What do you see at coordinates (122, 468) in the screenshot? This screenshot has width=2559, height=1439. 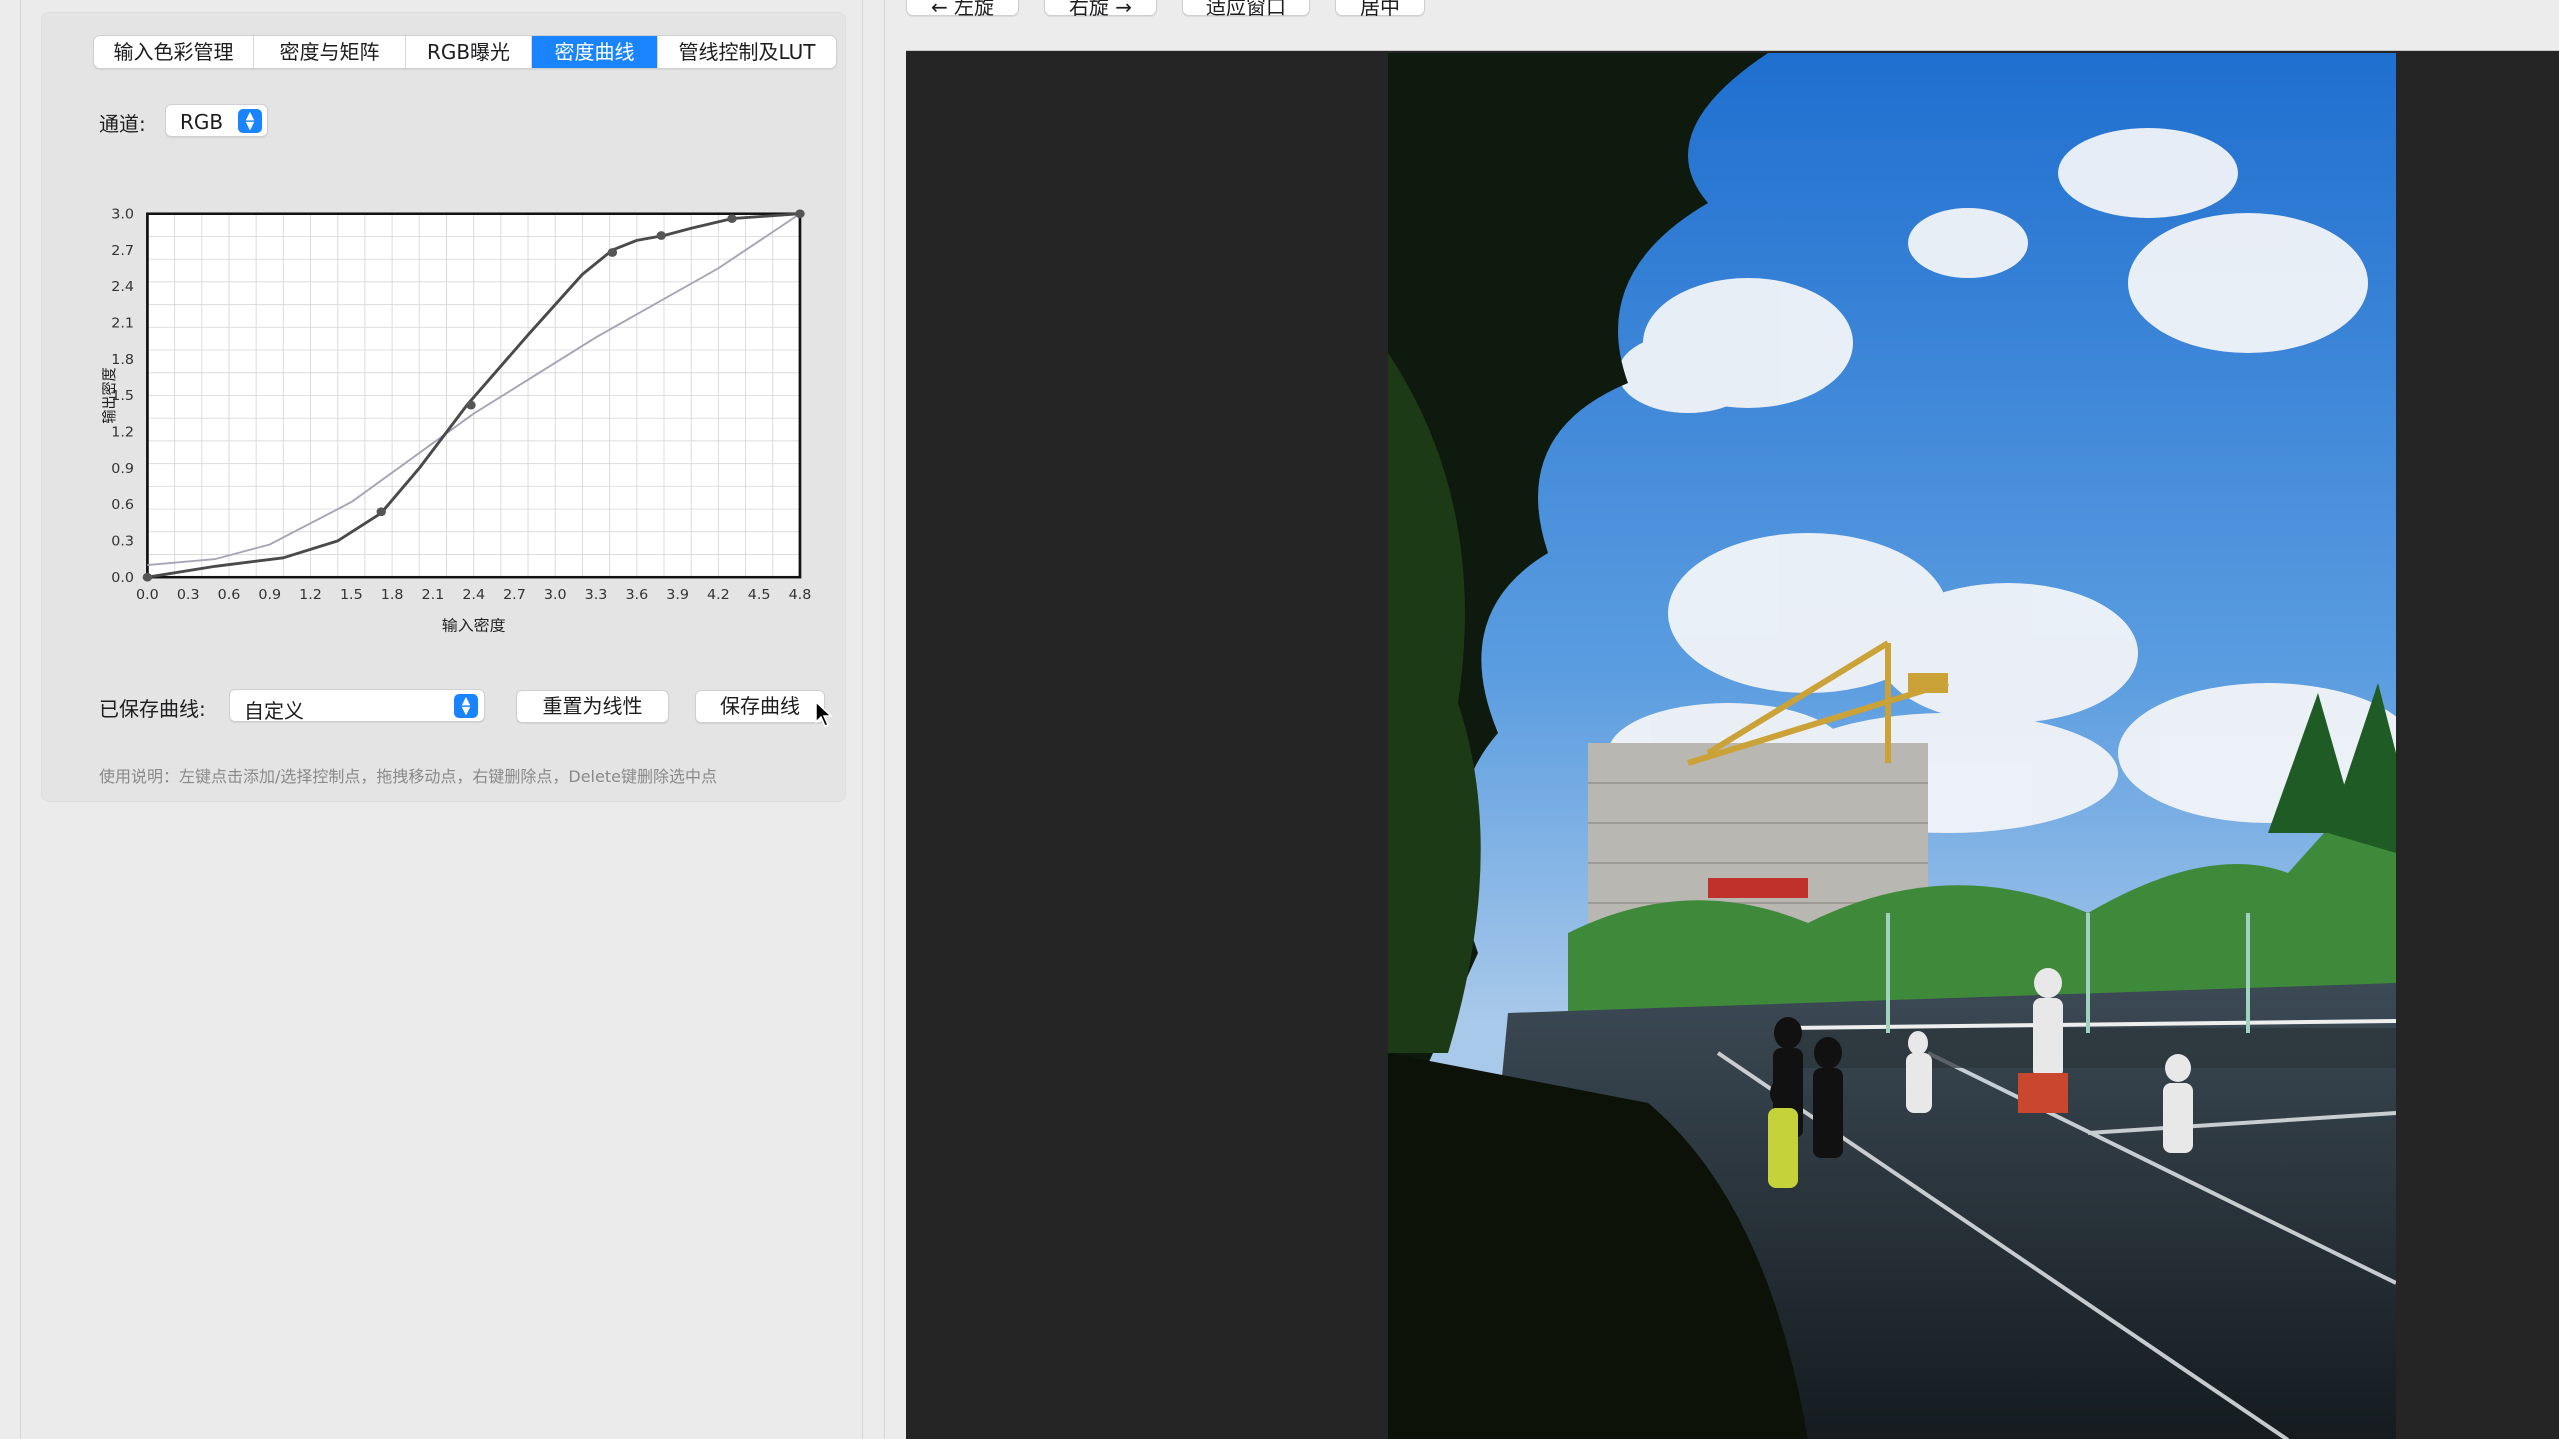 I see `y-tick-label: 0.9` at bounding box center [122, 468].